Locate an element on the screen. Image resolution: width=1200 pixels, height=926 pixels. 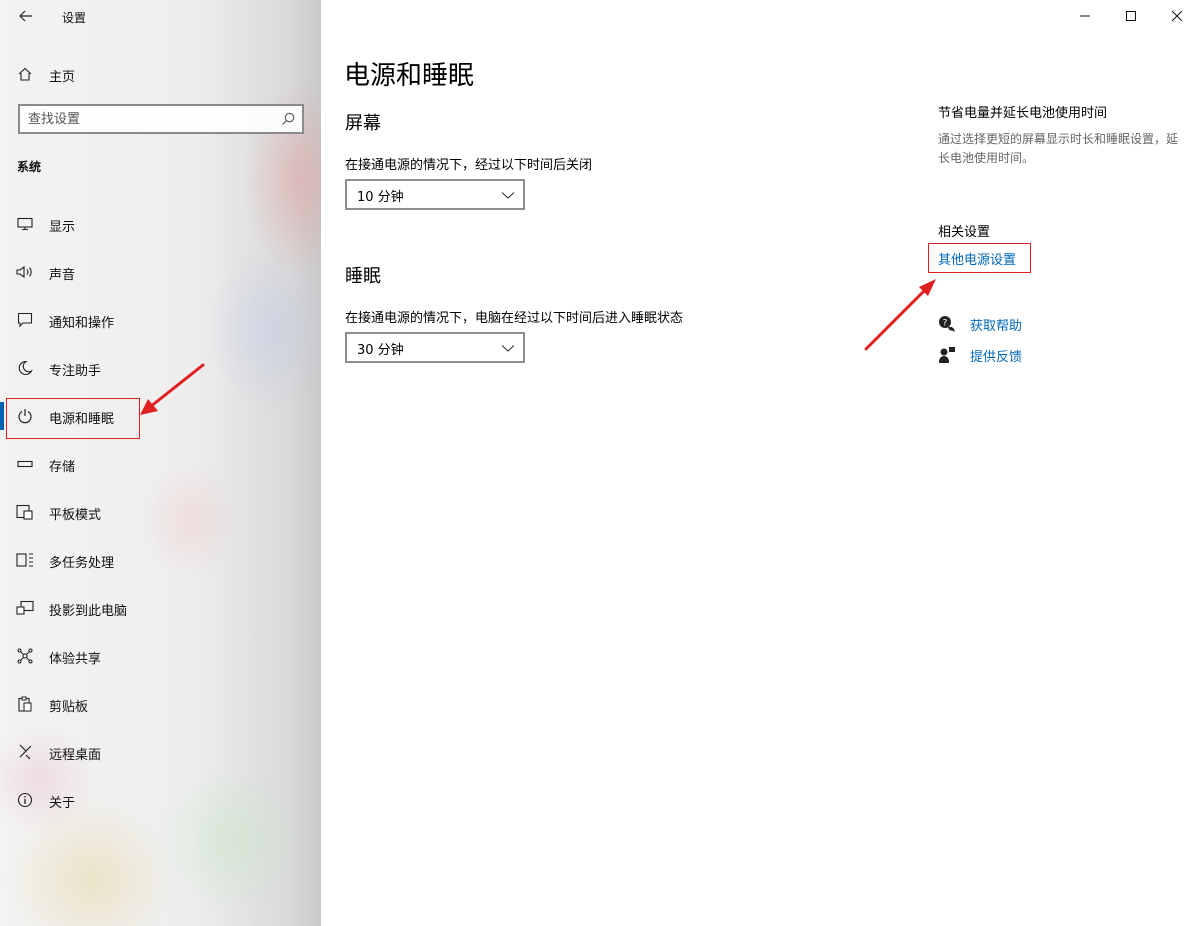
maximize-button is located at coordinates (1131, 16).